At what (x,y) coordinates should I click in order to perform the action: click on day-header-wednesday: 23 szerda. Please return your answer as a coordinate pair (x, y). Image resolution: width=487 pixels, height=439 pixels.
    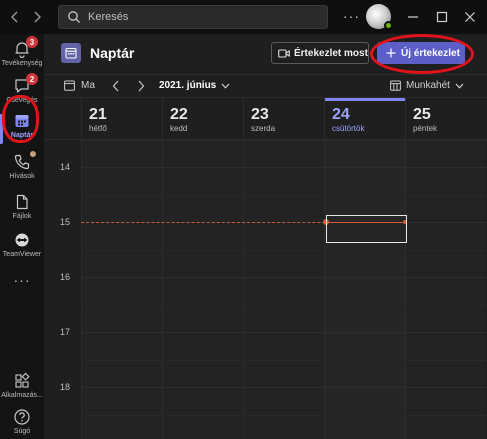
    Looking at the image, I should click on (283, 119).